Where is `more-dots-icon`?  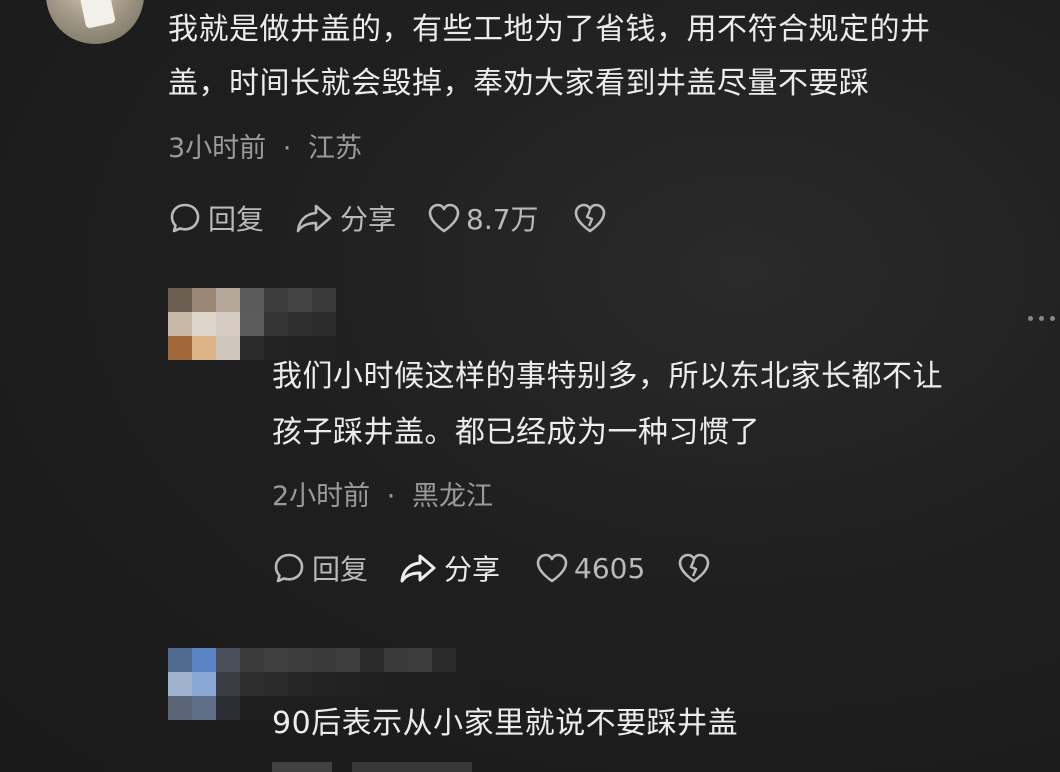 more-dots-icon is located at coordinates (1041, 318).